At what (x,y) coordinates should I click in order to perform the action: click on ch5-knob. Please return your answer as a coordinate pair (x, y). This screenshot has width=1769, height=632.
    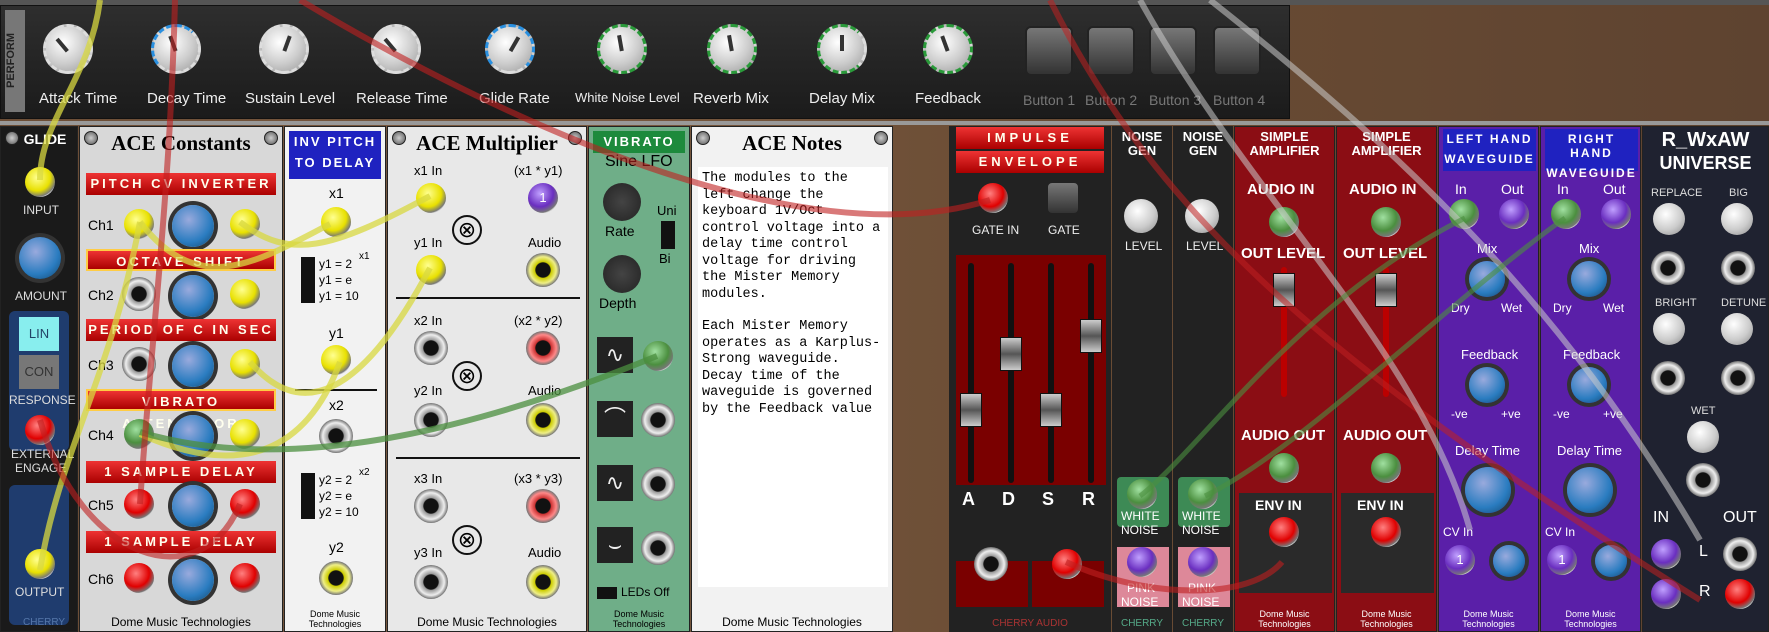
    Looking at the image, I should click on (193, 506).